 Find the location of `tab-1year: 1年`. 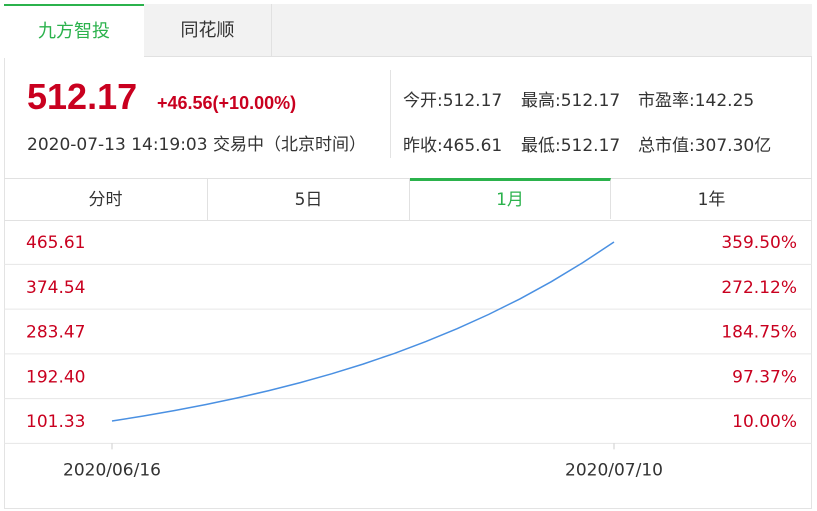

tab-1year: 1年 is located at coordinates (711, 199).